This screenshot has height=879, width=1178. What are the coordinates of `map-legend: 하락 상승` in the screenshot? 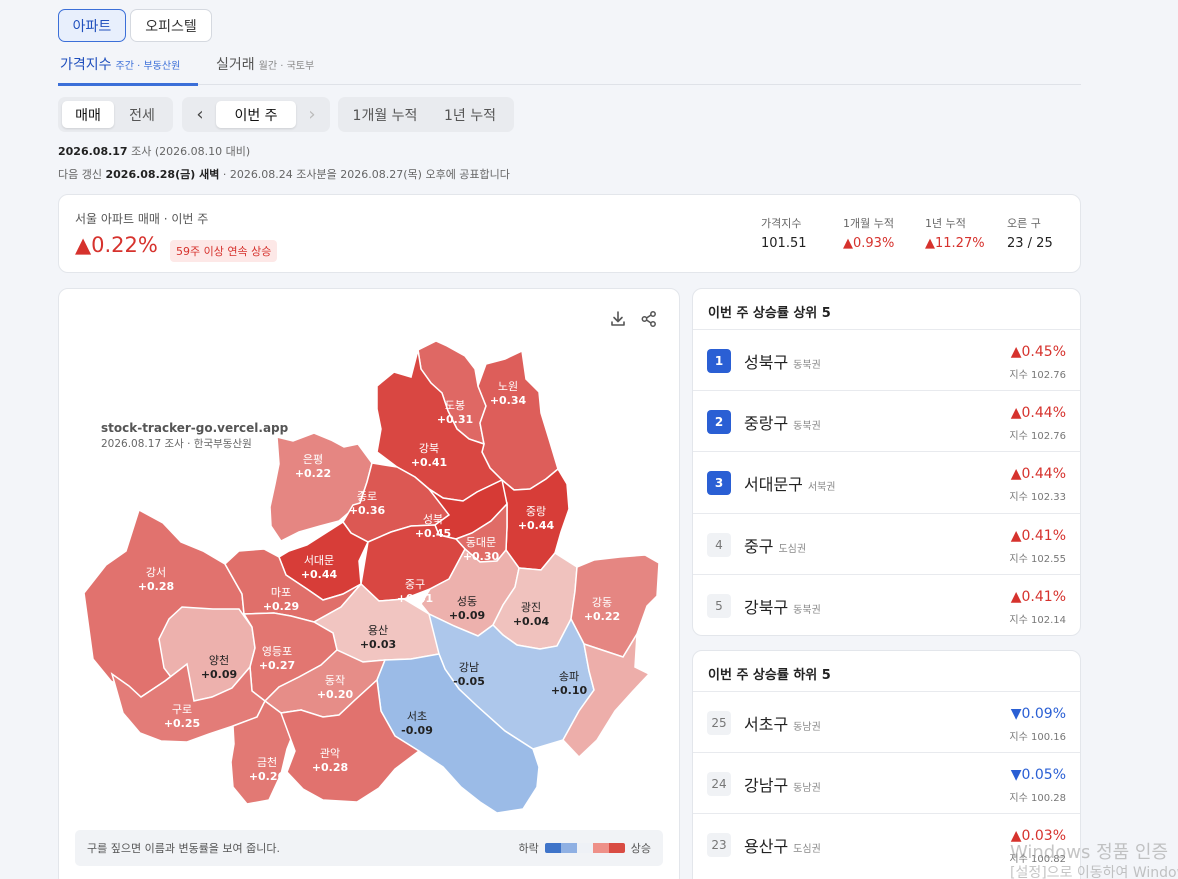 It's located at (585, 848).